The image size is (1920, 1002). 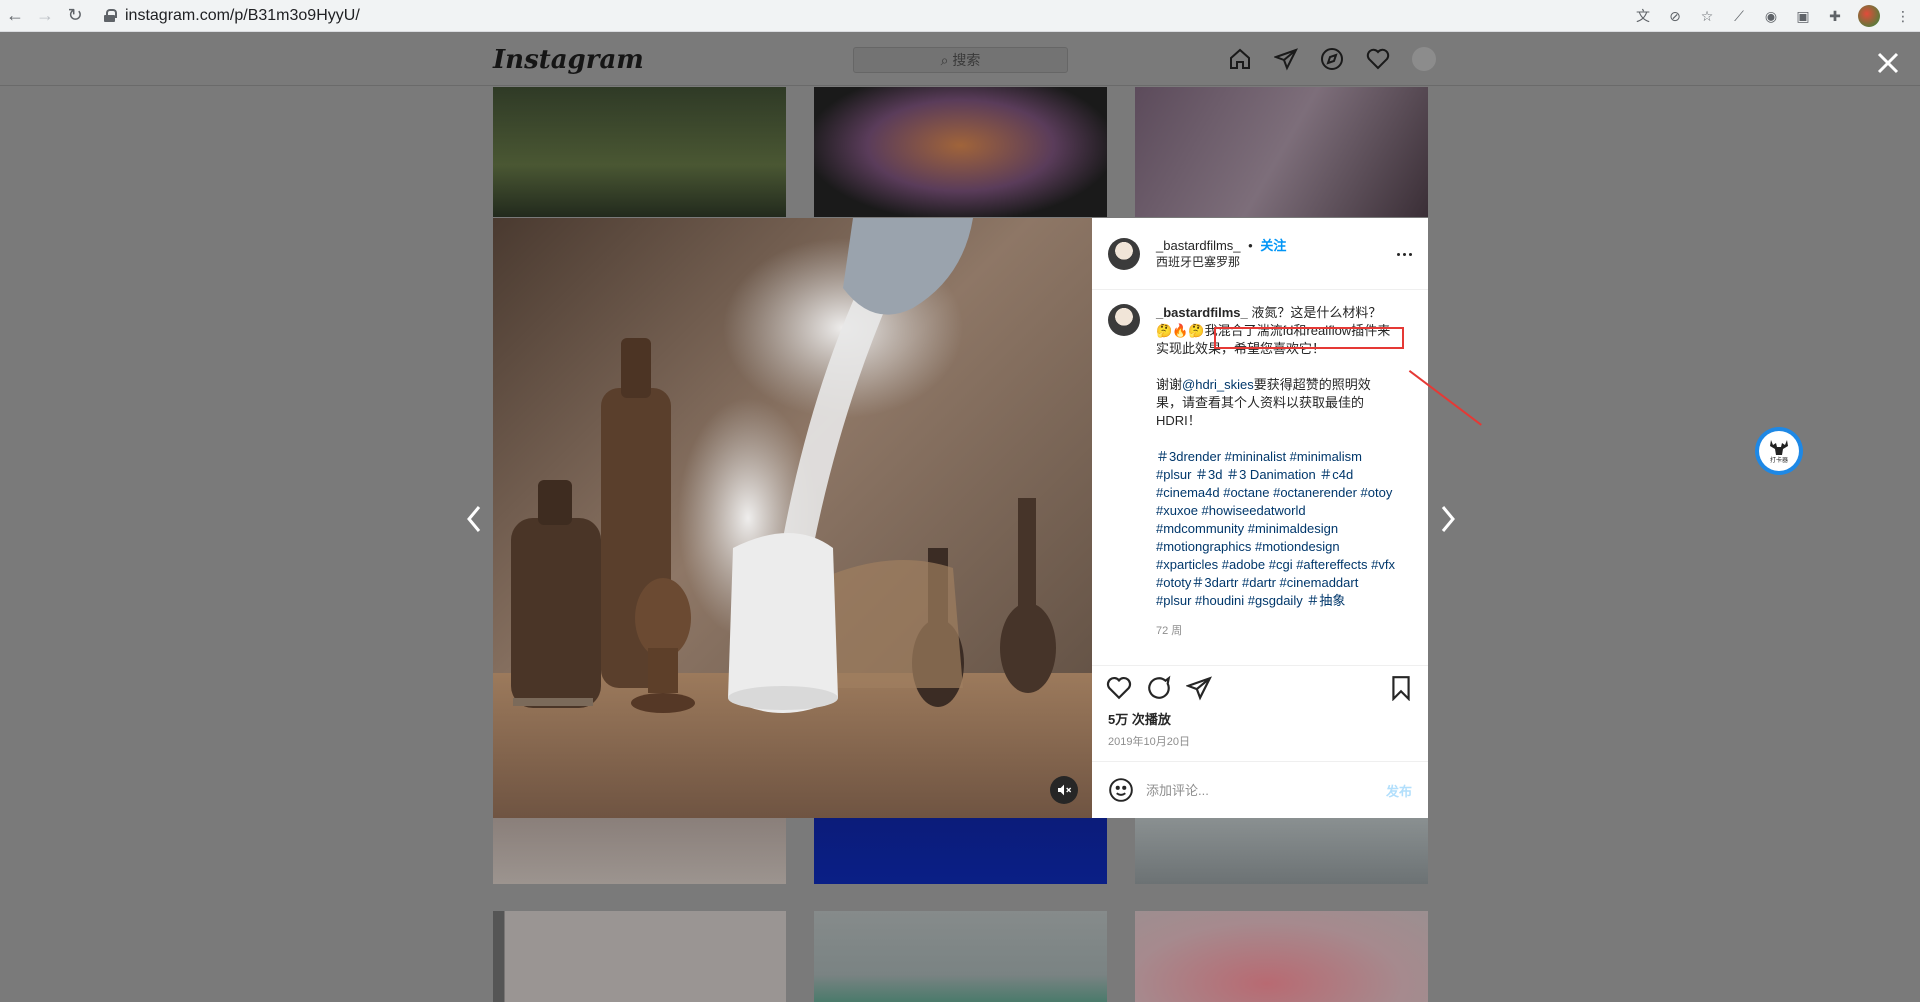 What do you see at coordinates (1707, 16) in the screenshot?
I see `star-icon: ☆` at bounding box center [1707, 16].